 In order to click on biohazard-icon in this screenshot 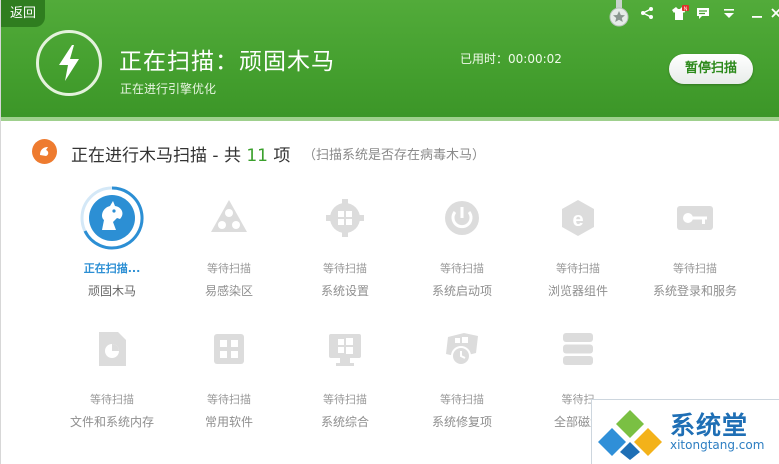, I will do `click(229, 218)`.